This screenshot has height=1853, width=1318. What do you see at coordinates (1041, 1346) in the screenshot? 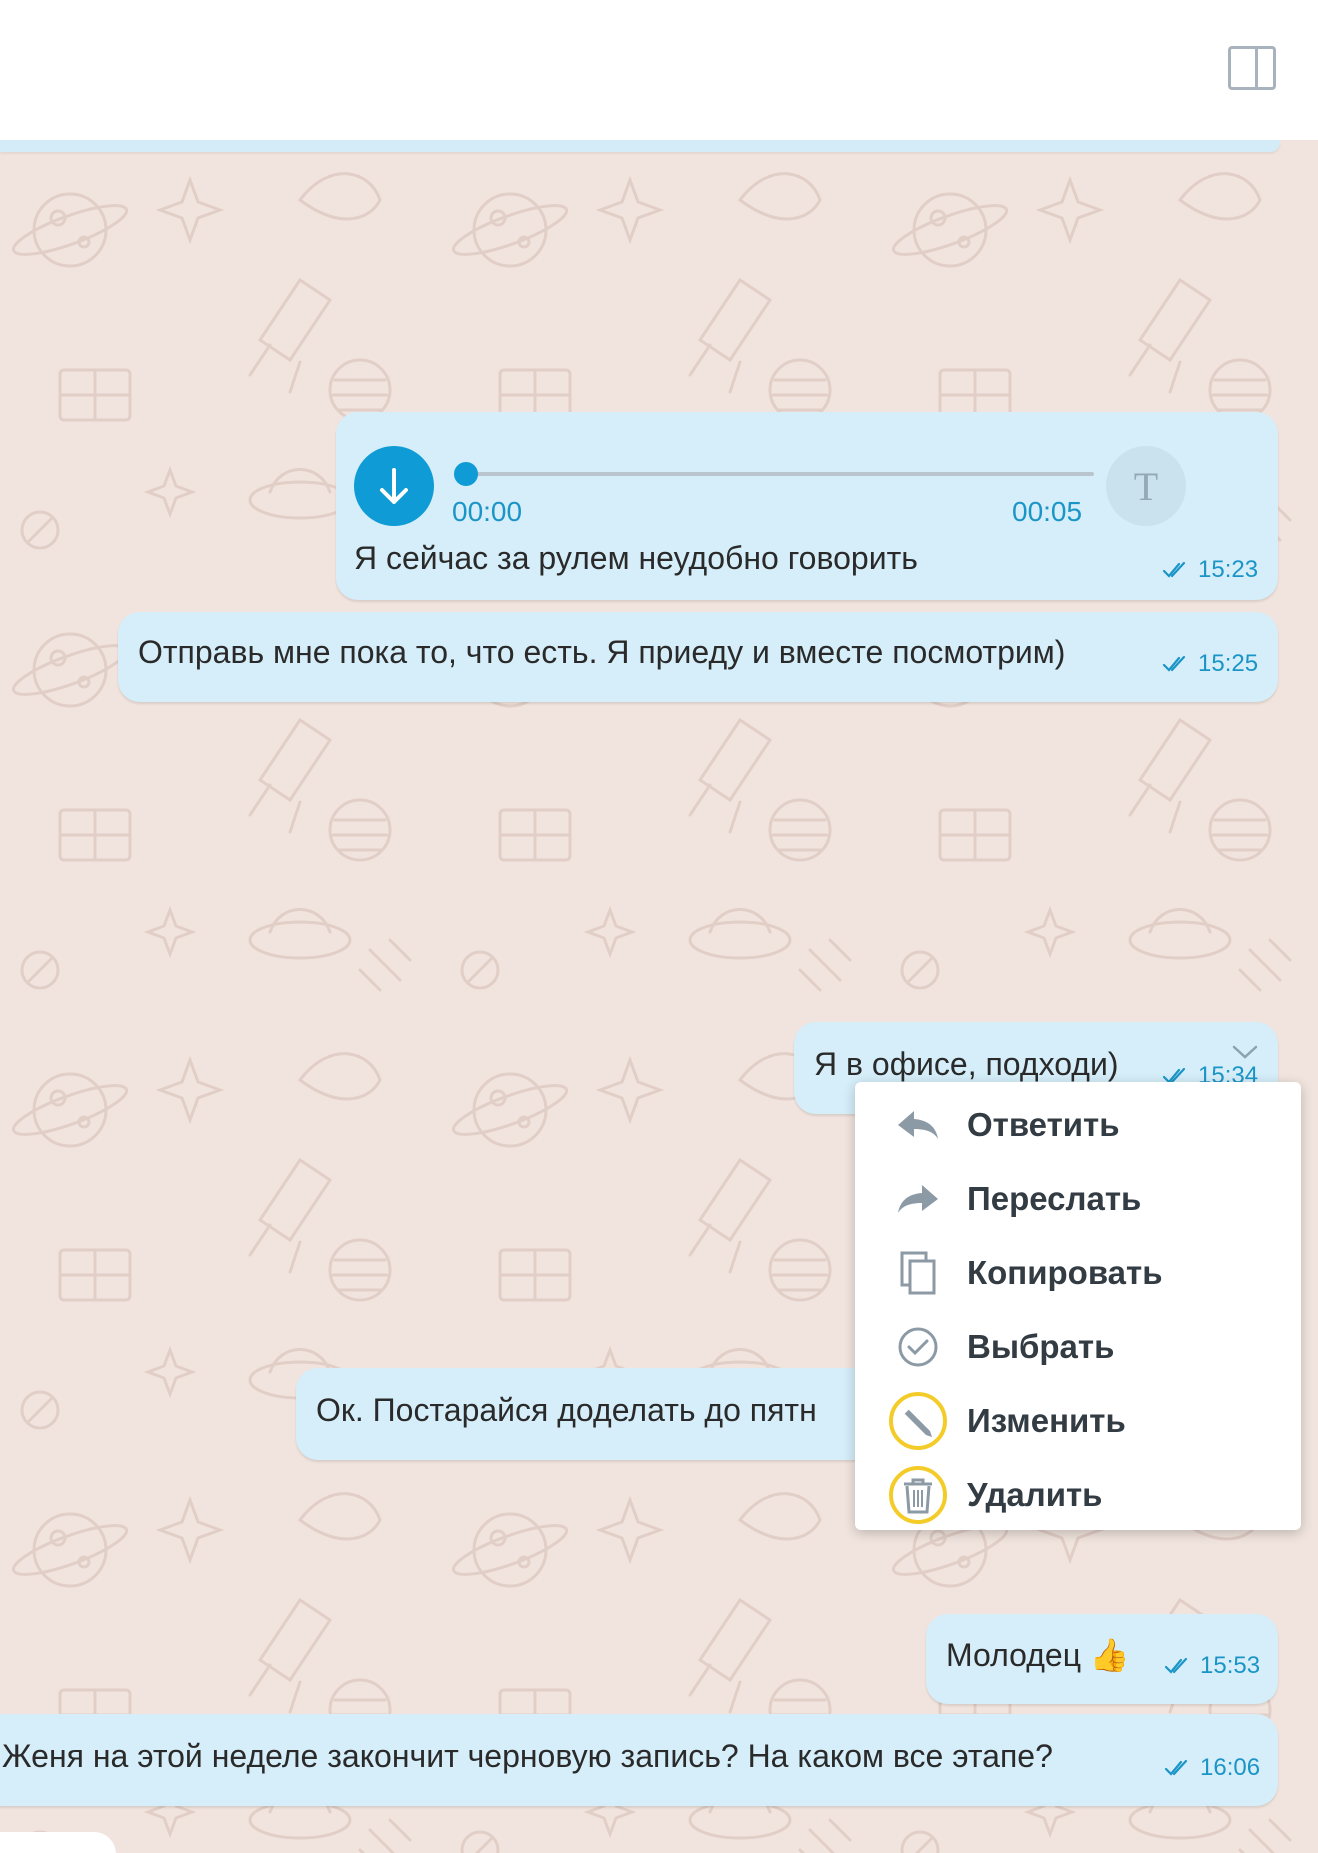
I see `menu-item-label: Выбрать` at bounding box center [1041, 1346].